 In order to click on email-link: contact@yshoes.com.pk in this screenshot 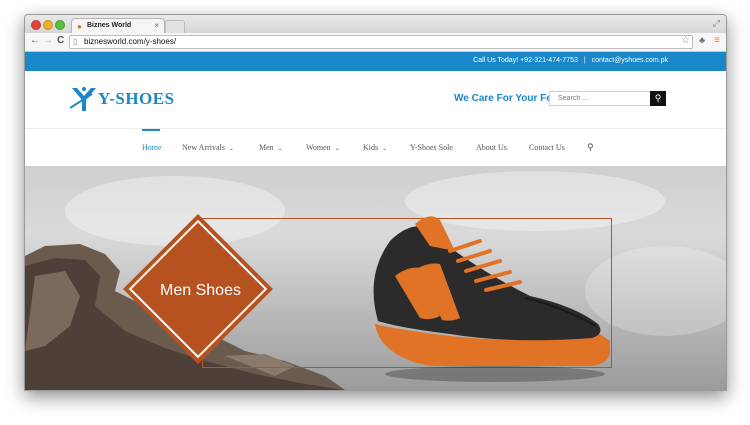, I will do `click(630, 60)`.